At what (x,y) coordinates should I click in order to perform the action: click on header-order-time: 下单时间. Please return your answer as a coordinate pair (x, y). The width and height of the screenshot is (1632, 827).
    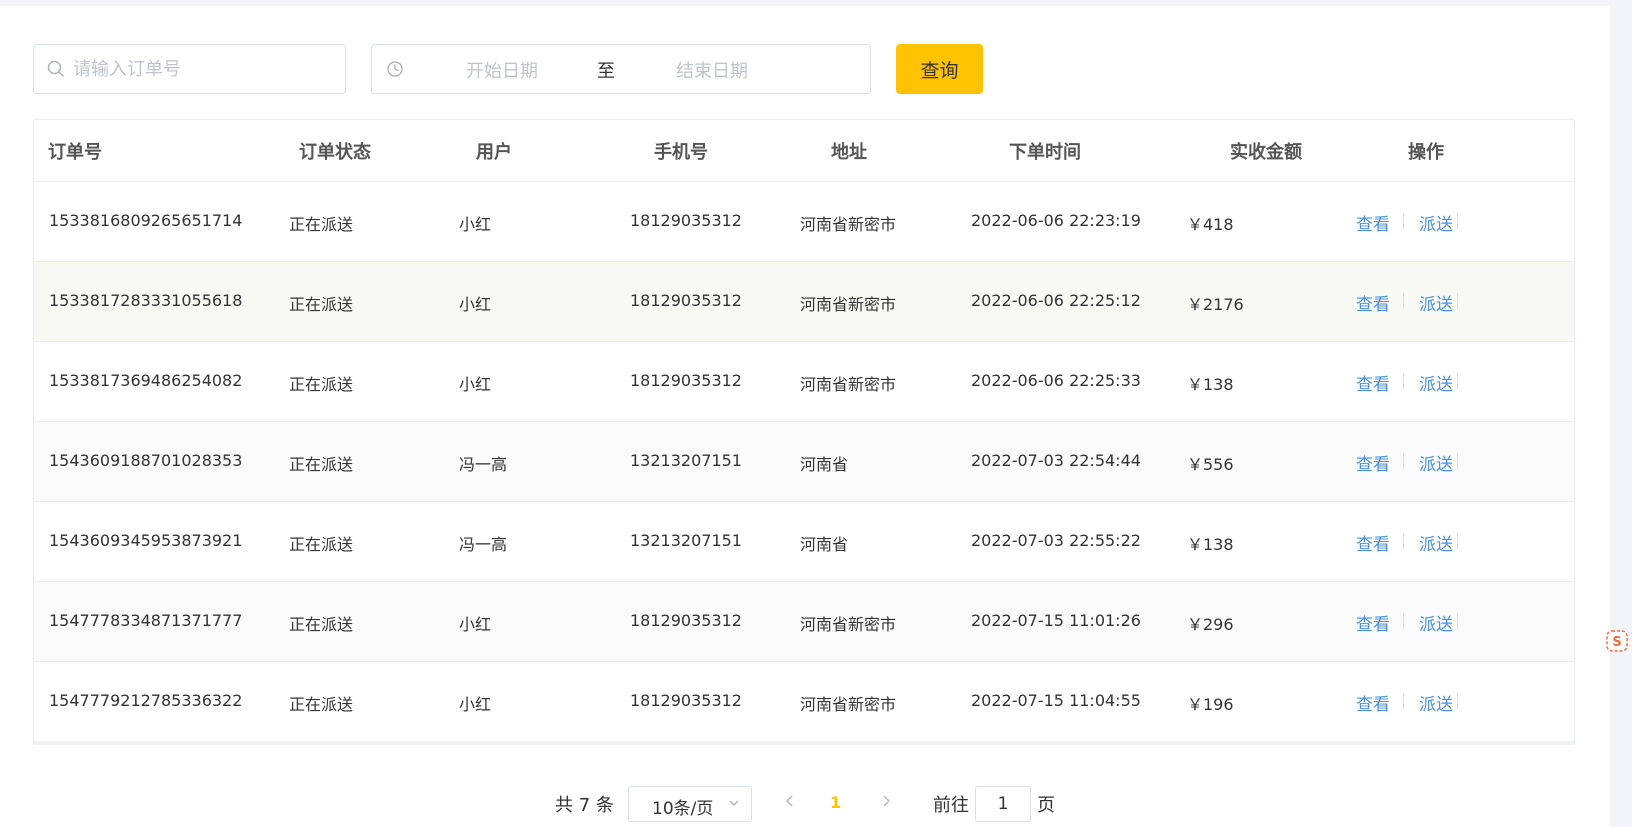
    Looking at the image, I should click on (1045, 152).